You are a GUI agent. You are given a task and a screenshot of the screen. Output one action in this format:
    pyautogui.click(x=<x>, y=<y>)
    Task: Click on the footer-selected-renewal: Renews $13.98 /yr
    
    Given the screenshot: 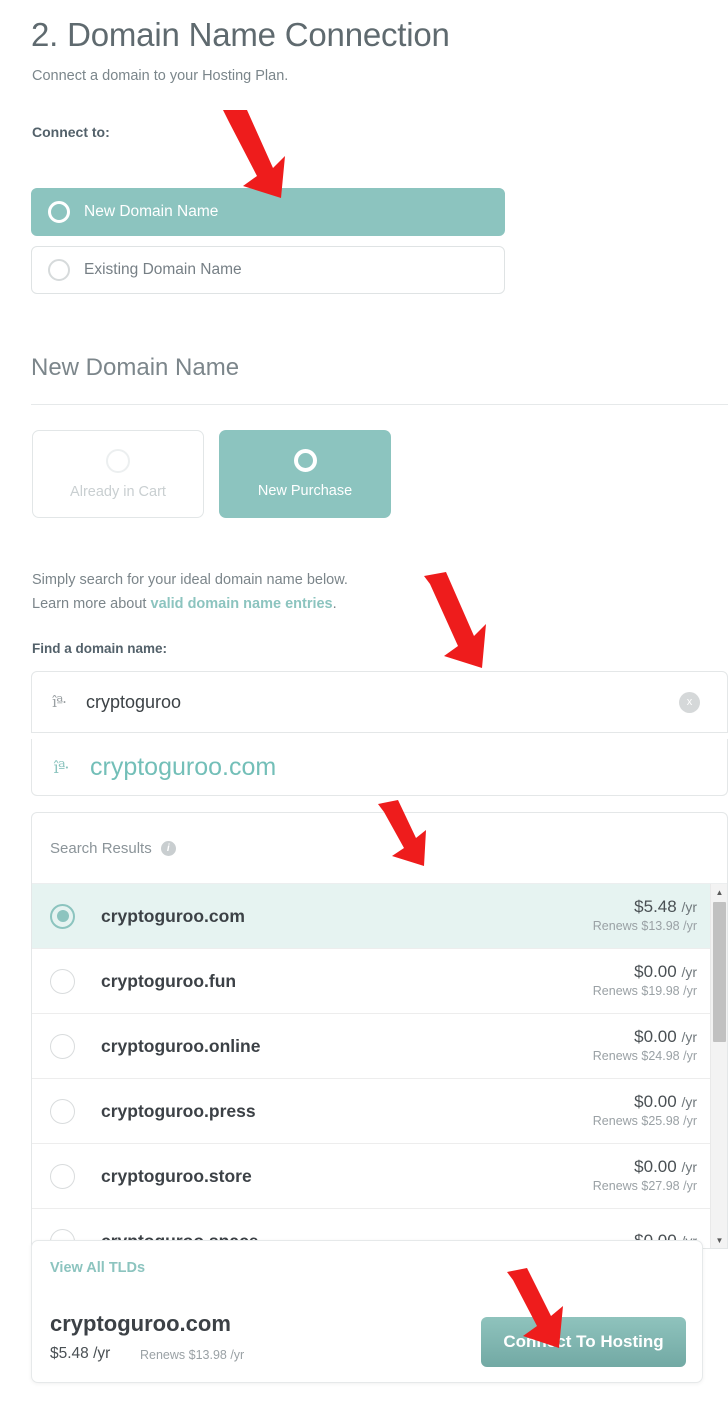 What is the action you would take?
    pyautogui.click(x=192, y=1355)
    